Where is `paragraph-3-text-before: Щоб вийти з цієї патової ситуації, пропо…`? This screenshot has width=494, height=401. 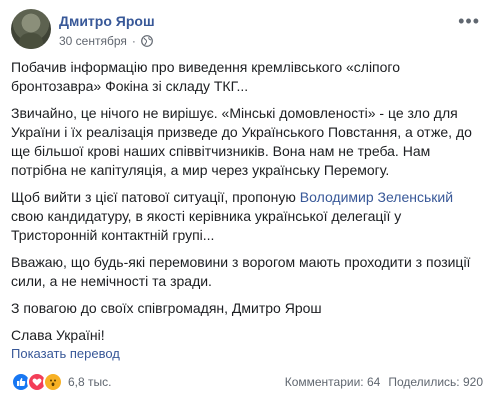 paragraph-3-text-before: Щоб вийти з цієї патової ситуації, пропо… is located at coordinates (155, 197).